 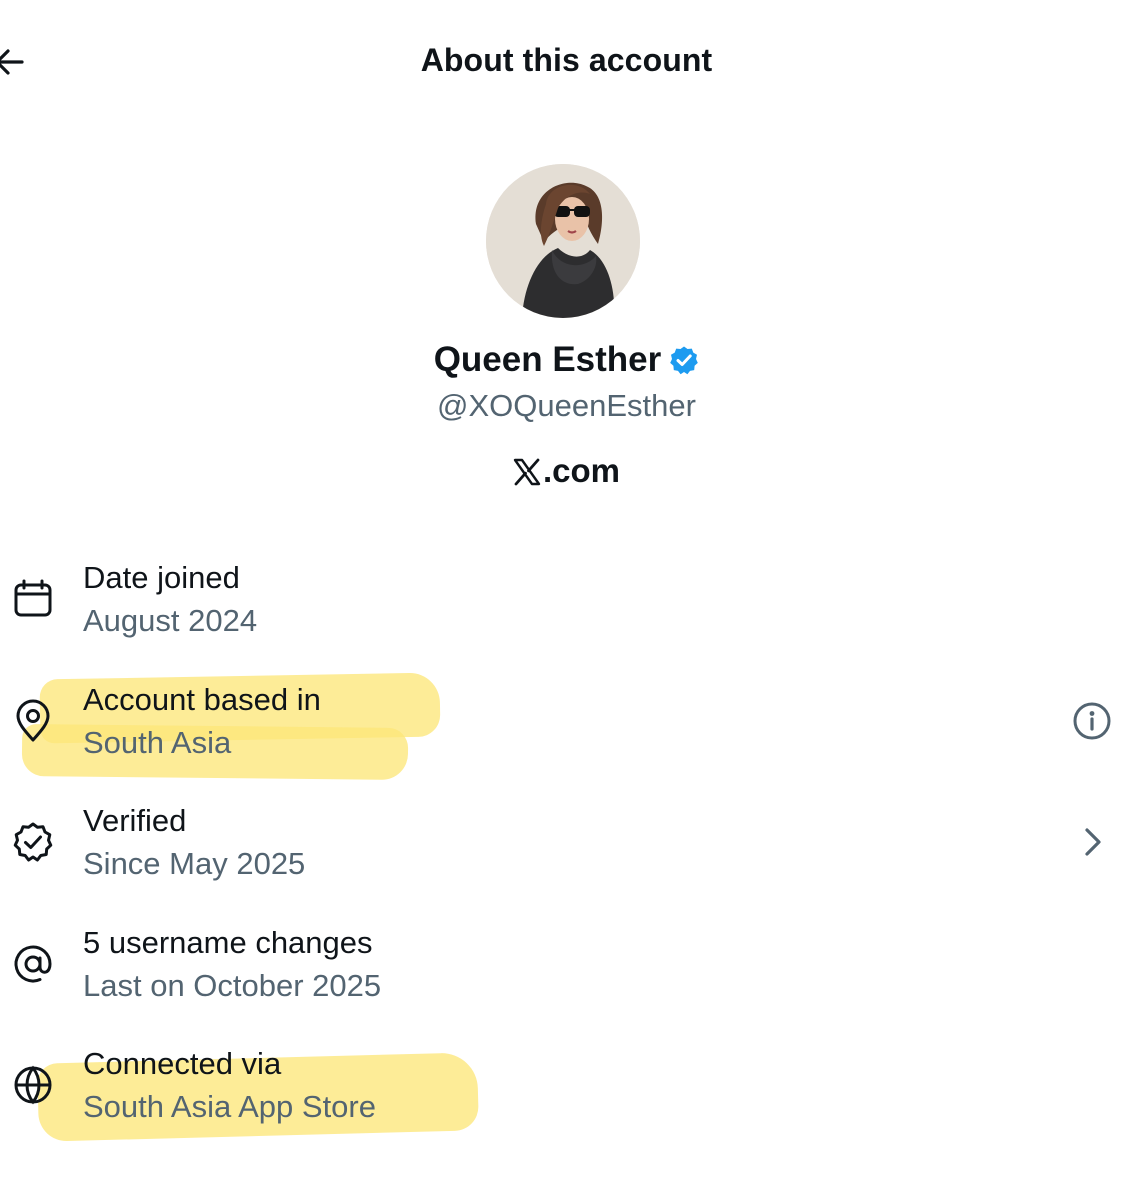 What do you see at coordinates (135, 820) in the screenshot?
I see `row-label: Verified` at bounding box center [135, 820].